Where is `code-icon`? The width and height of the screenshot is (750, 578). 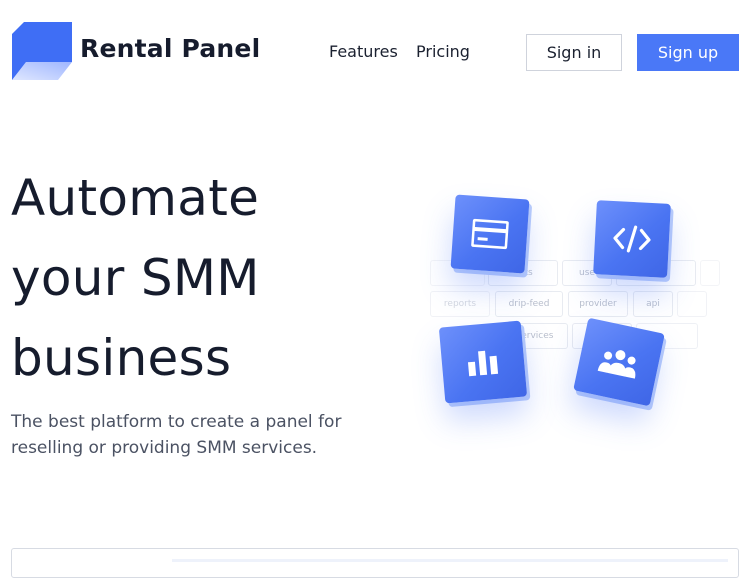 code-icon is located at coordinates (632, 239).